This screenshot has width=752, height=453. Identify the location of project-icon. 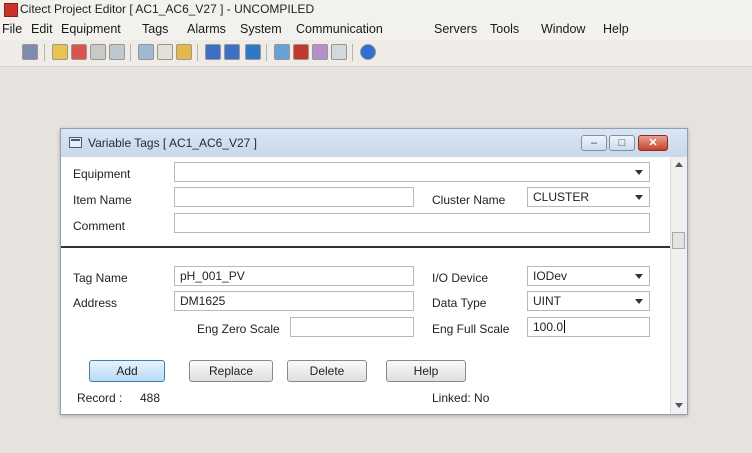
(60, 52).